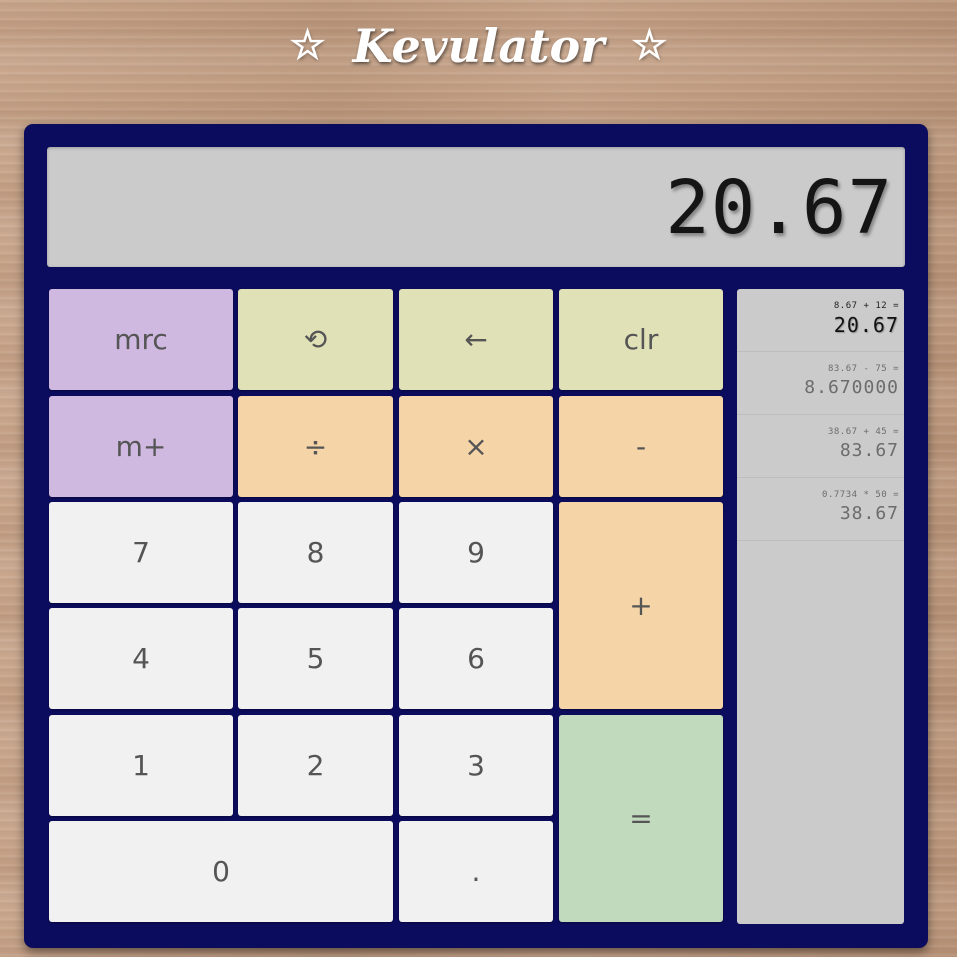 Image resolution: width=957 pixels, height=957 pixels. What do you see at coordinates (863, 369) in the screenshot?
I see `history-expression: 83.67 - 75 =` at bounding box center [863, 369].